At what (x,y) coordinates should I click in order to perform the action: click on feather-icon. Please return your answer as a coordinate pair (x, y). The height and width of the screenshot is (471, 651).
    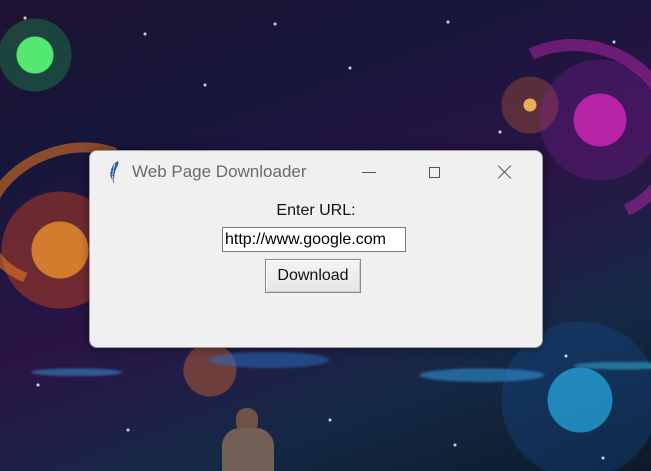
    Looking at the image, I should click on (114, 172).